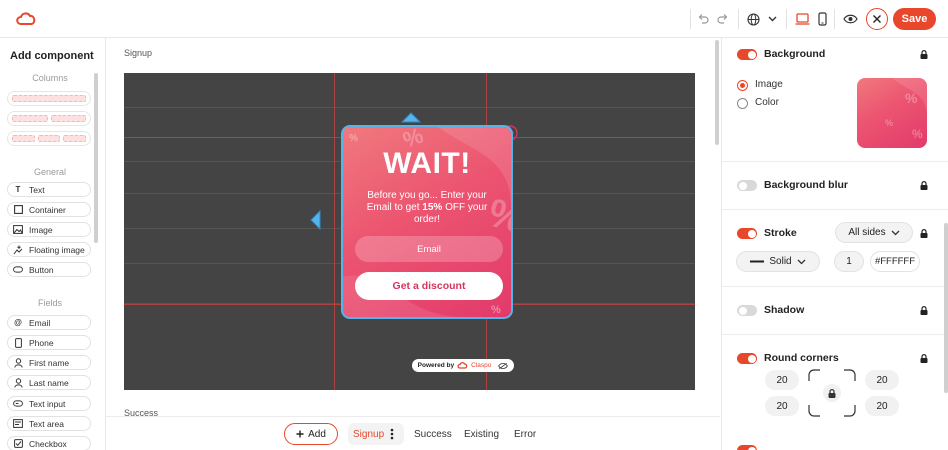 The height and width of the screenshot is (450, 948). I want to click on tab-existing: Existing, so click(481, 434).